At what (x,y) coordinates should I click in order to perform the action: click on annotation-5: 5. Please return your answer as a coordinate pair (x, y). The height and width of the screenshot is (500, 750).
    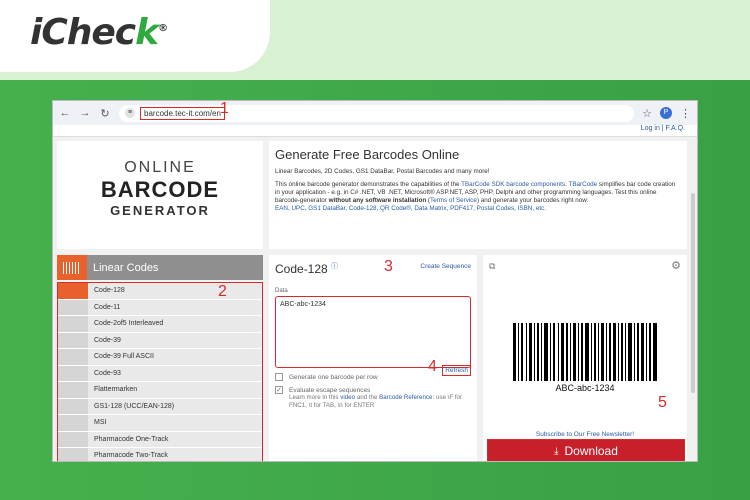
    Looking at the image, I should click on (662, 402).